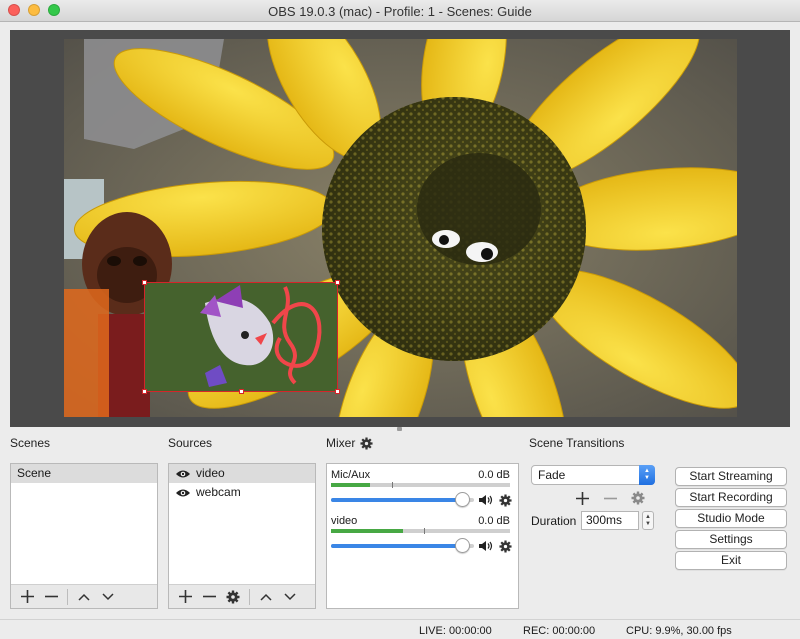 Image resolution: width=800 pixels, height=639 pixels. What do you see at coordinates (84, 473) in the screenshot?
I see `scene-item: Scene` at bounding box center [84, 473].